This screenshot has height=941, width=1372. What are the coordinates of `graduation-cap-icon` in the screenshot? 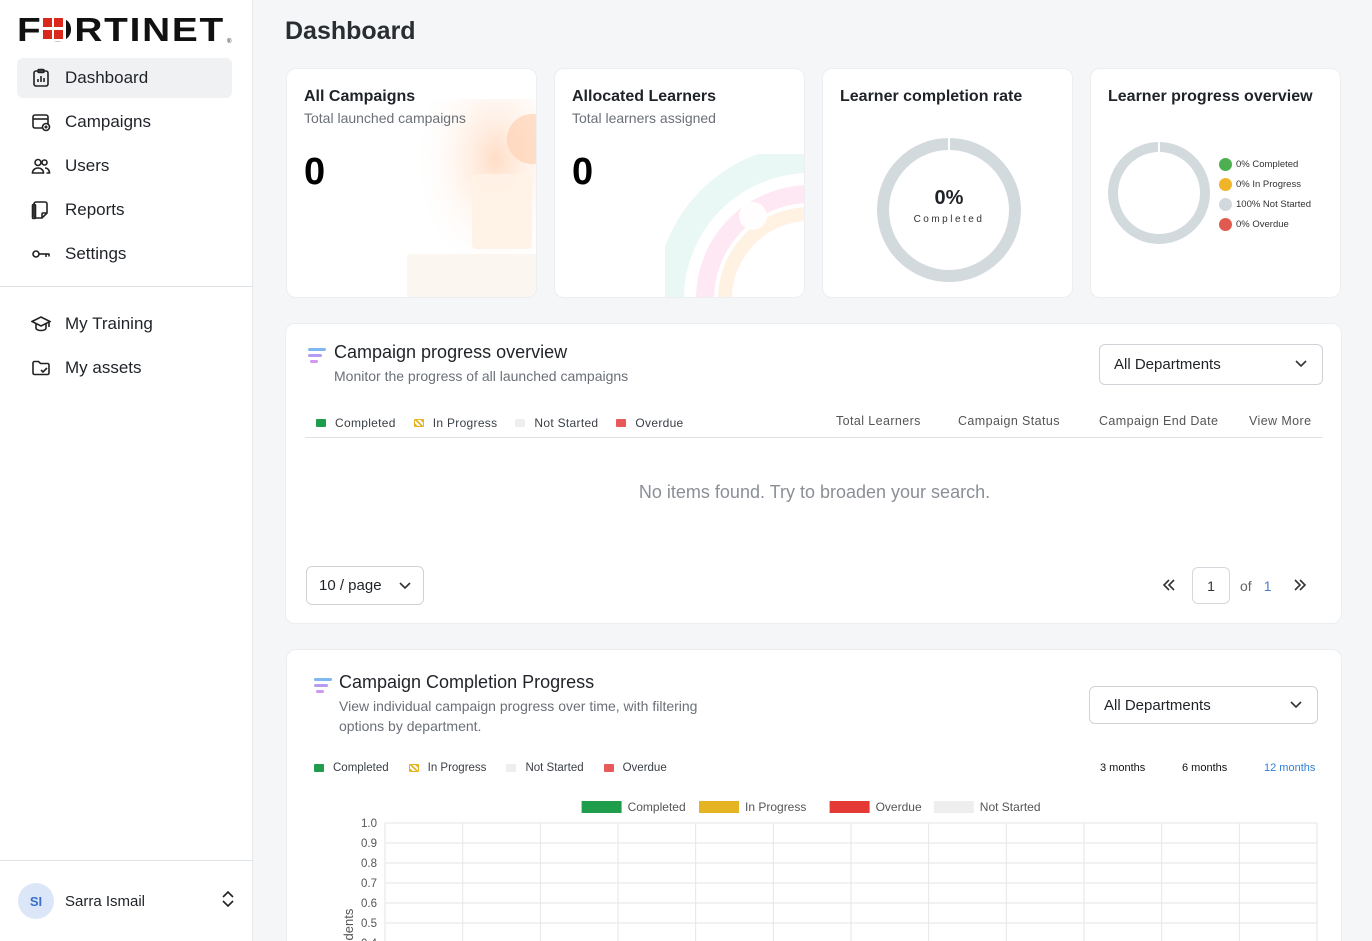 It's located at (41, 324).